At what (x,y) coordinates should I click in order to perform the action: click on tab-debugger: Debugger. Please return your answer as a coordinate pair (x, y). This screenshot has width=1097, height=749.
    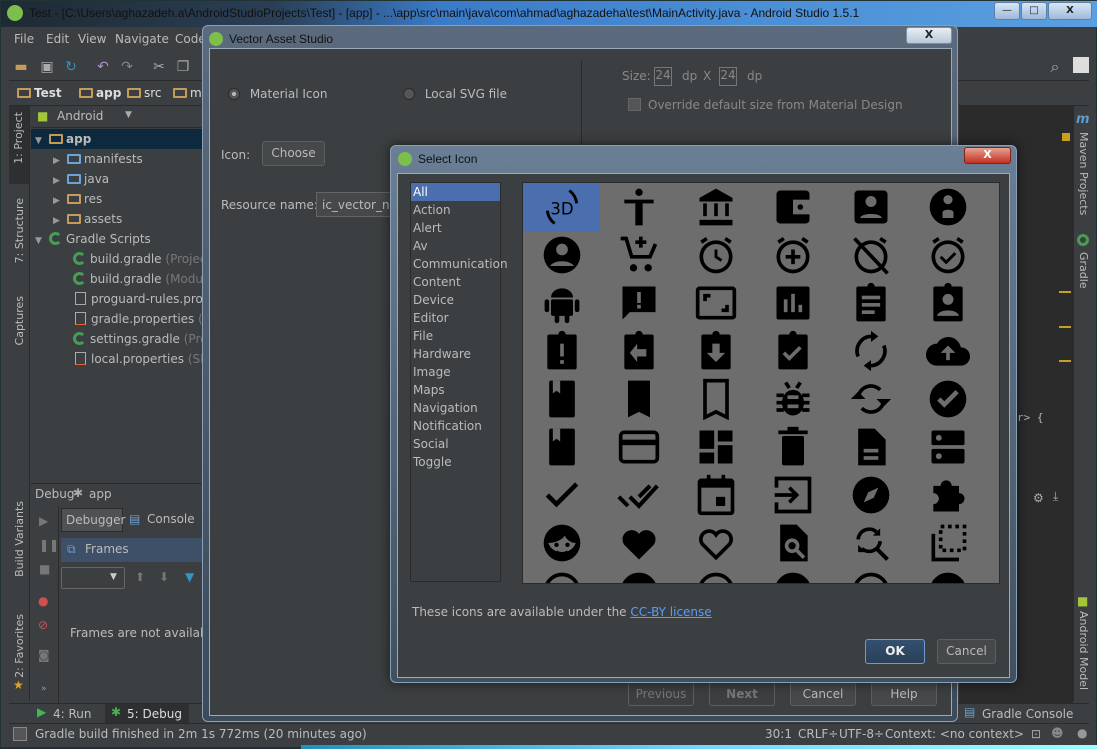
    Looking at the image, I should click on (93, 520).